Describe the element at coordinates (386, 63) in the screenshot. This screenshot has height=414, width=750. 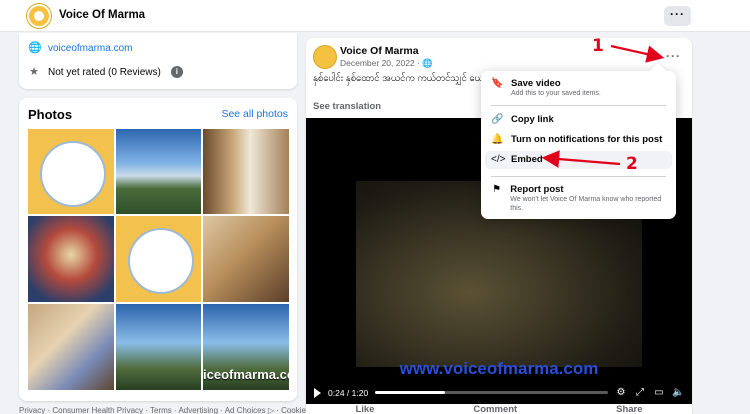
I see `post-date: December 20, 2022 · 🌐` at that location.